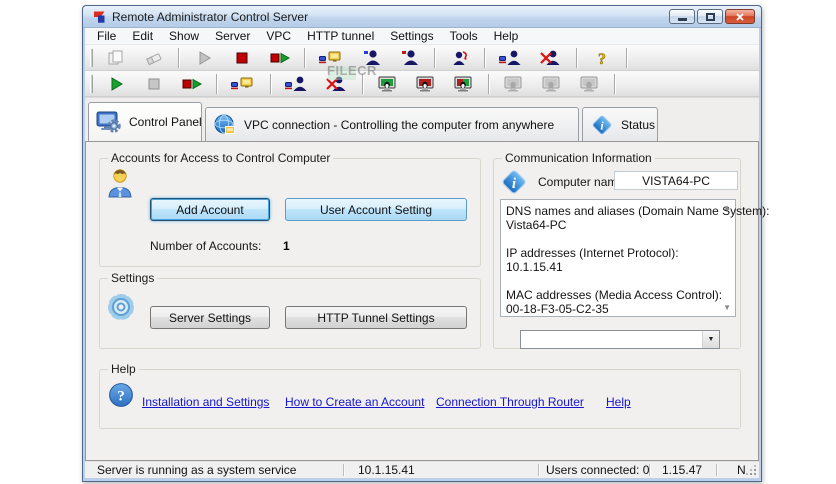 The height and width of the screenshot is (484, 836). I want to click on link-connection-through-router: Connection Through Router, so click(510, 402).